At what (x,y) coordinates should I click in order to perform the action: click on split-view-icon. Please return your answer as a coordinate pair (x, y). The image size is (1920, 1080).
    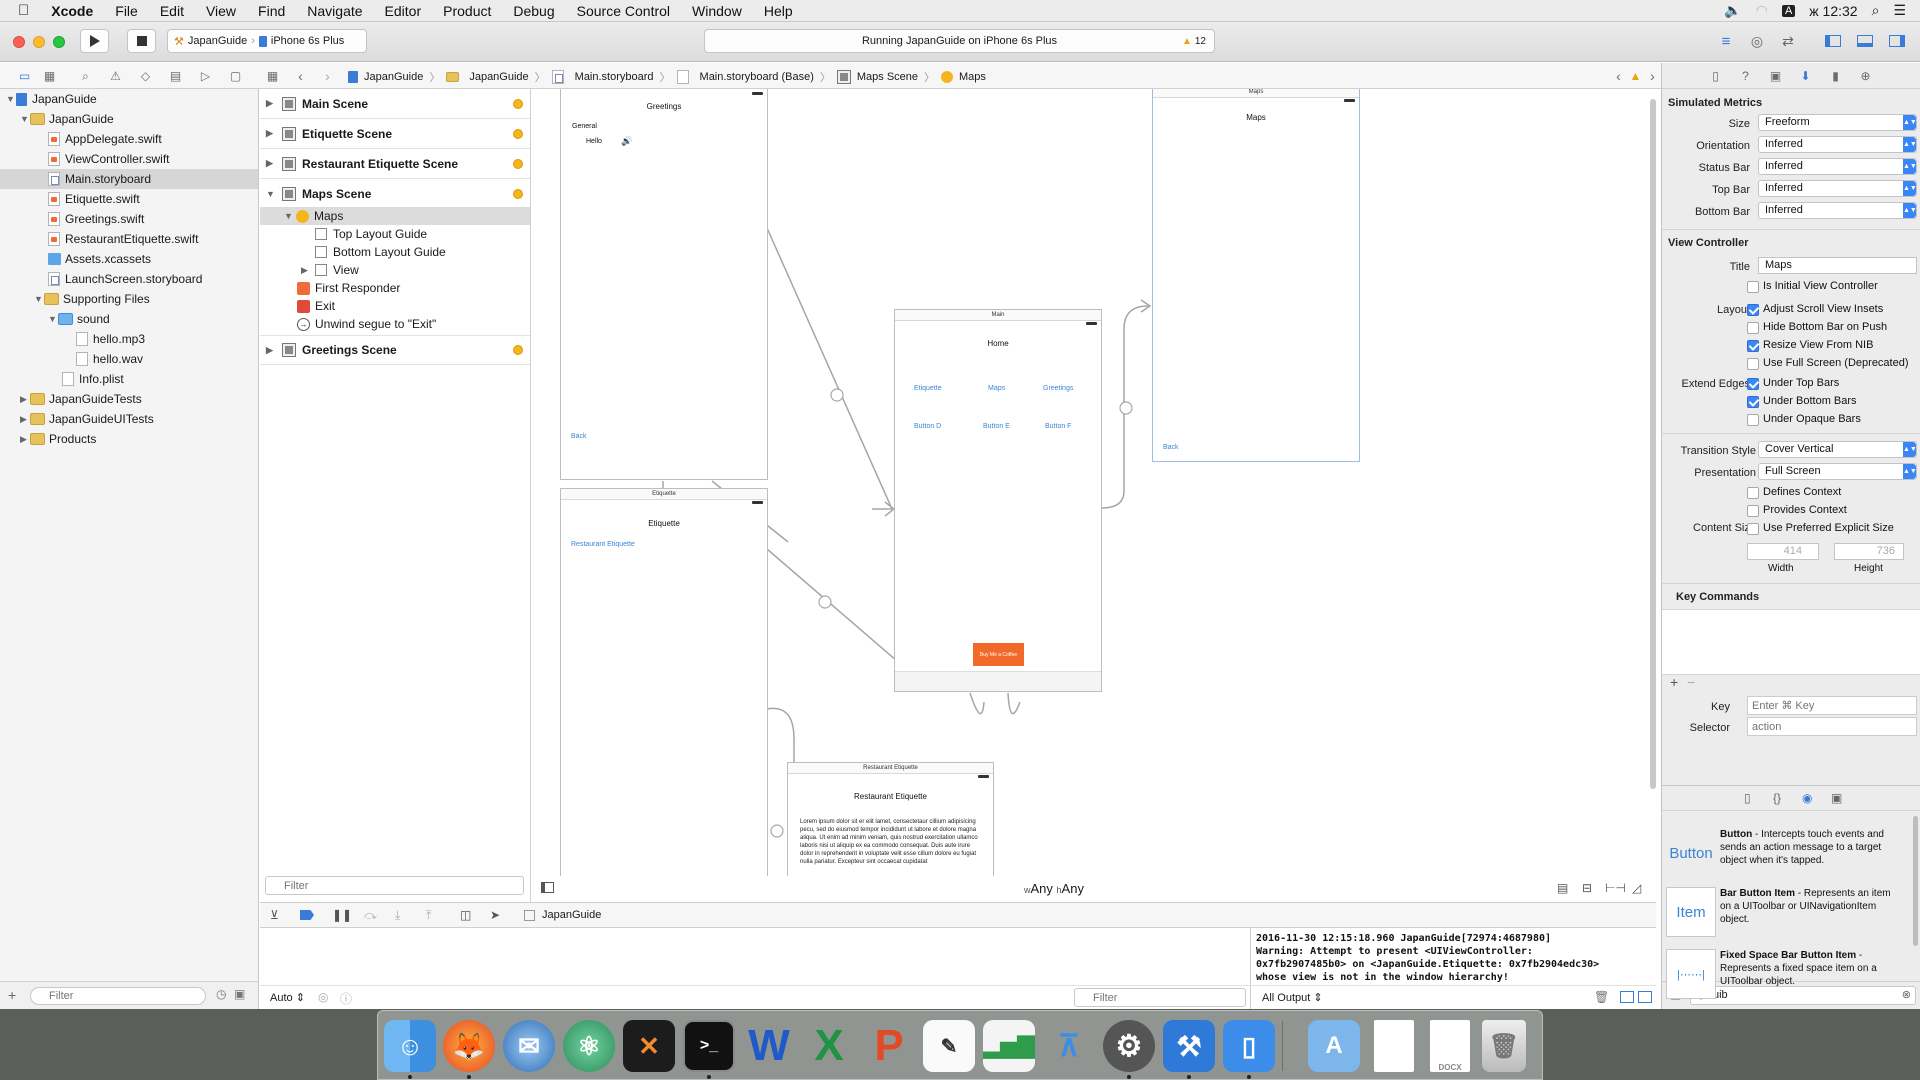
    Looking at the image, I should click on (1627, 997).